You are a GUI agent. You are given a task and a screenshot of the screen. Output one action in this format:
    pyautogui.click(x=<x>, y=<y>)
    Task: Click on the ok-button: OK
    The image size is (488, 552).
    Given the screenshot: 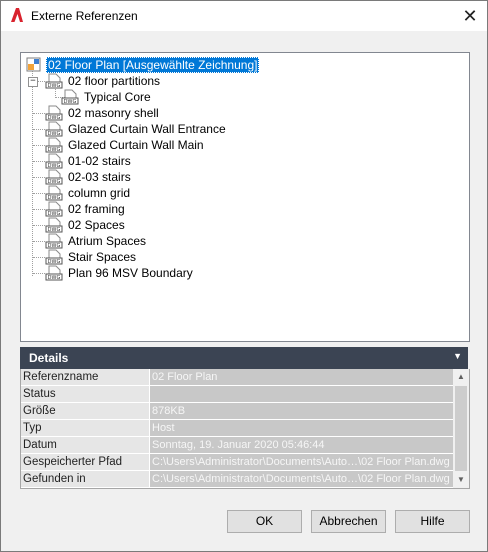 What is the action you would take?
    pyautogui.click(x=264, y=521)
    